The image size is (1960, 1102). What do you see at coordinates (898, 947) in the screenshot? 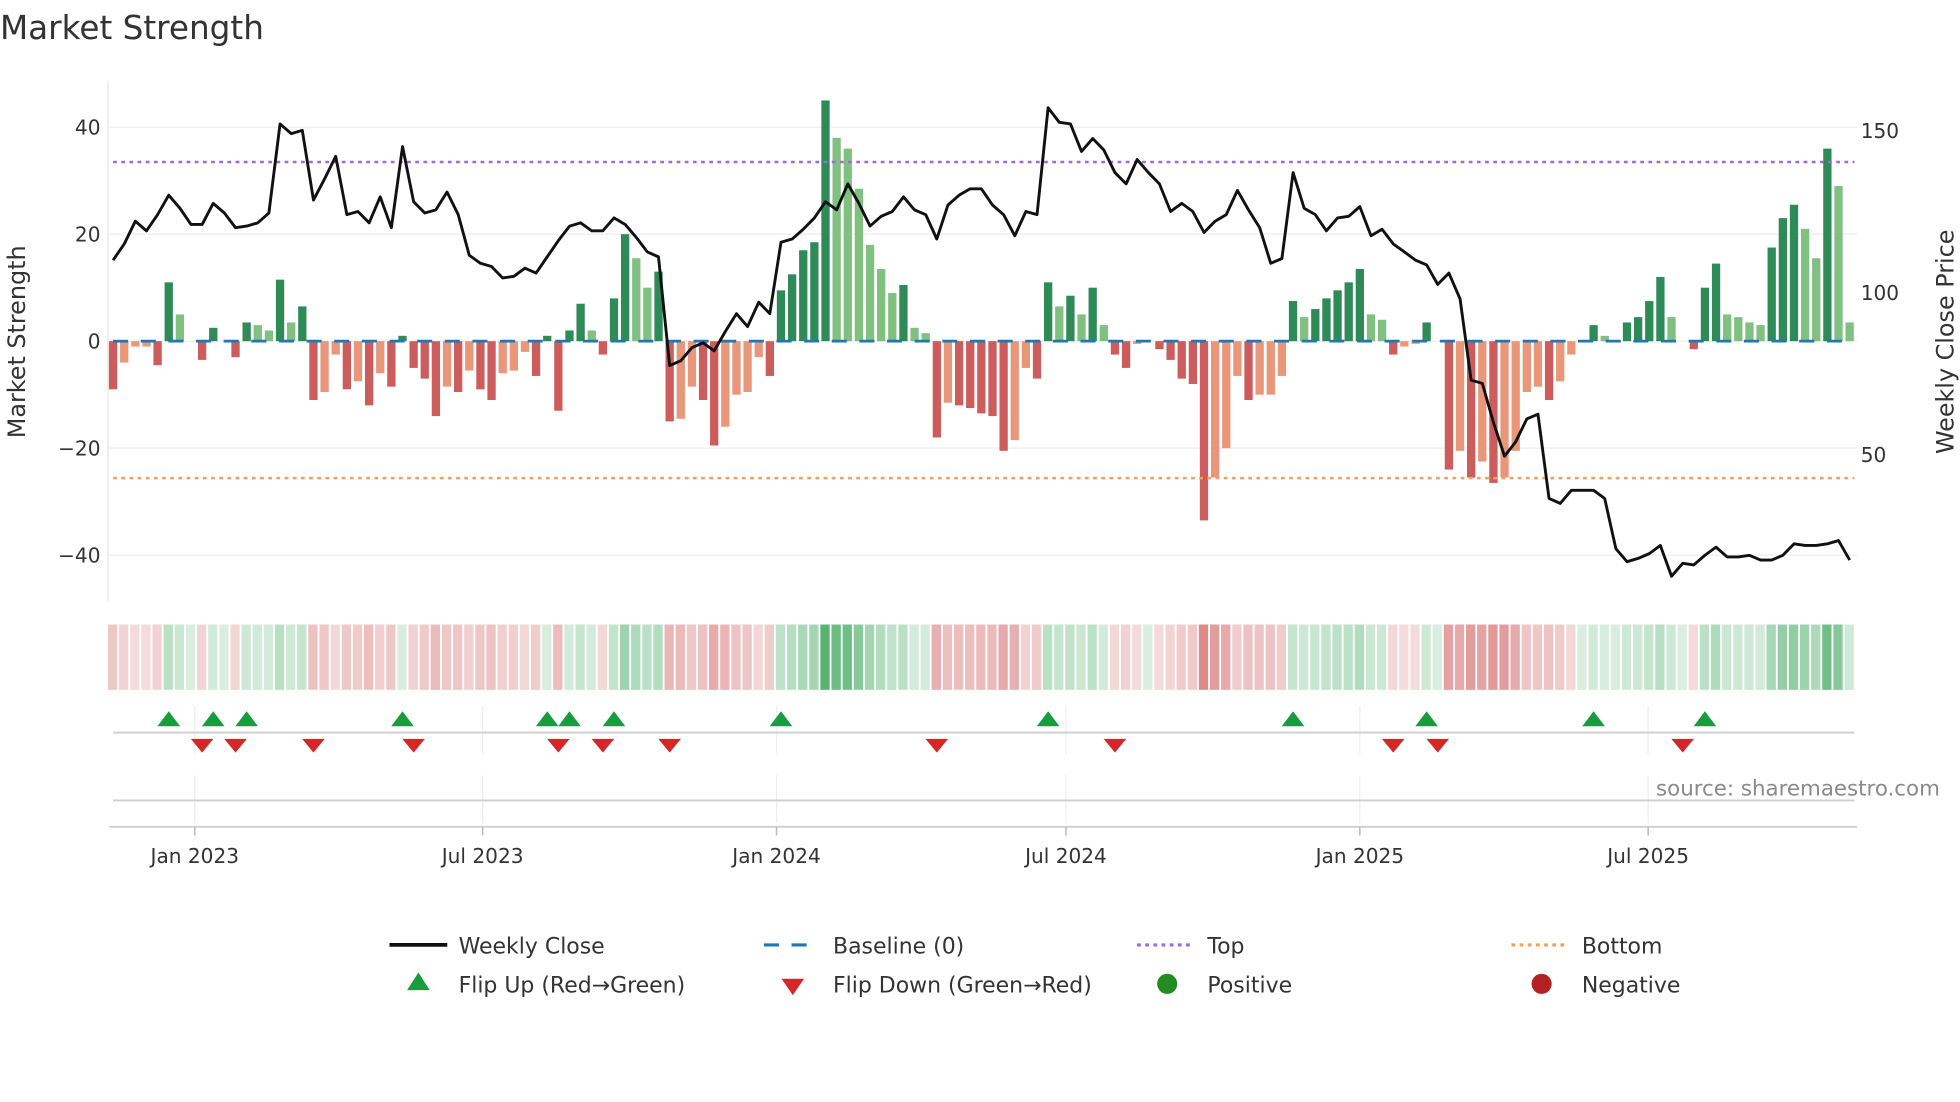
I see `legend-baseline-label: Baseline (0)` at bounding box center [898, 947].